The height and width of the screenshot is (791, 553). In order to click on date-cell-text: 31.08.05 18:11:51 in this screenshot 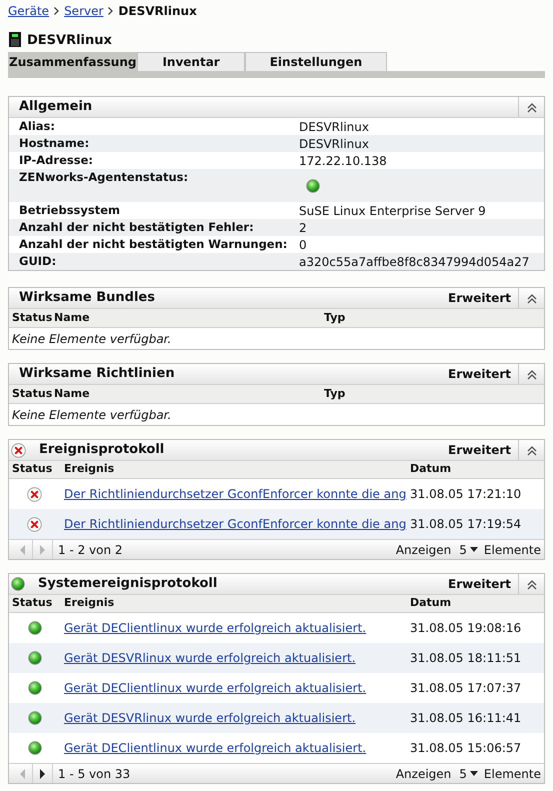, I will do `click(466, 658)`.